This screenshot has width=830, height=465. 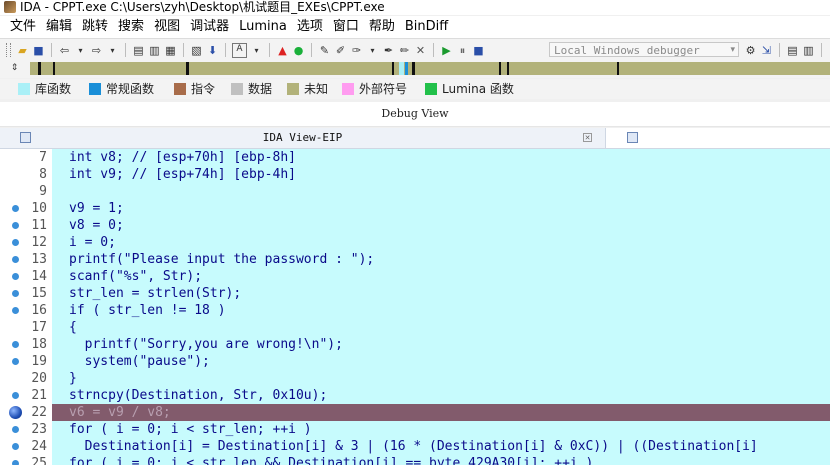 I want to click on text-view-dropdown-icon: ▾, so click(x=256, y=50).